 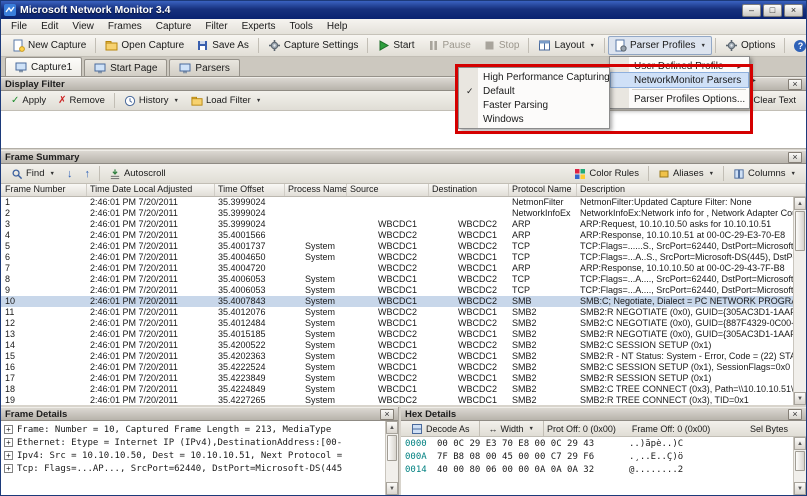 I want to click on column-header-time-date: Time Date Local Adjusted, so click(x=151, y=190).